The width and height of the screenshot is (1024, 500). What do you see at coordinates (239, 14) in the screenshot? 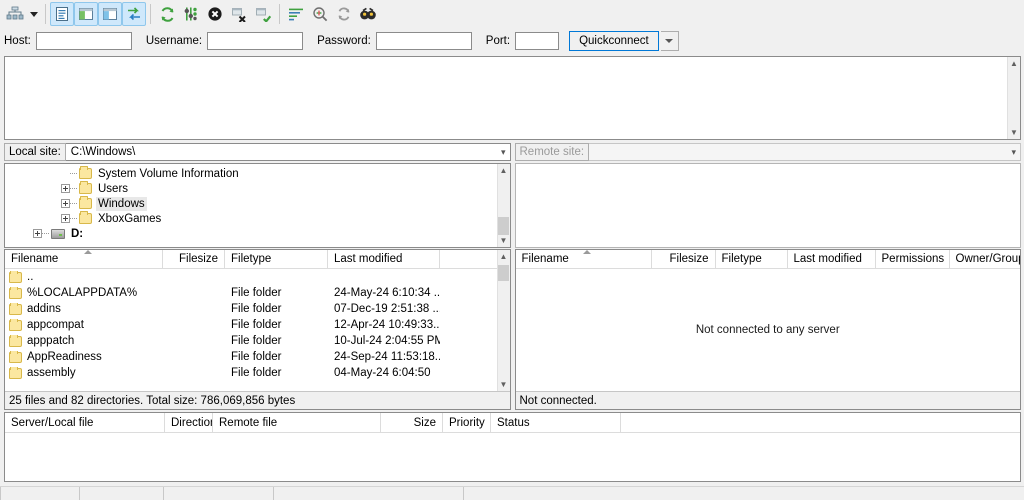
I see `disconnect-icon` at bounding box center [239, 14].